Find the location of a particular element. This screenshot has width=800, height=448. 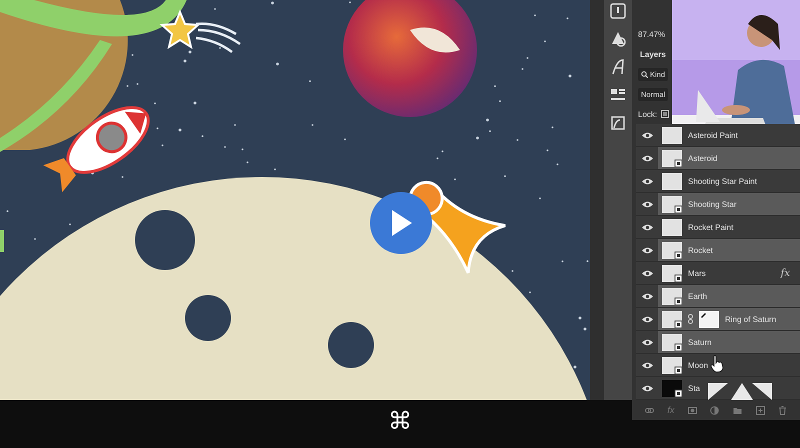

layer-name: Moon is located at coordinates (698, 365).